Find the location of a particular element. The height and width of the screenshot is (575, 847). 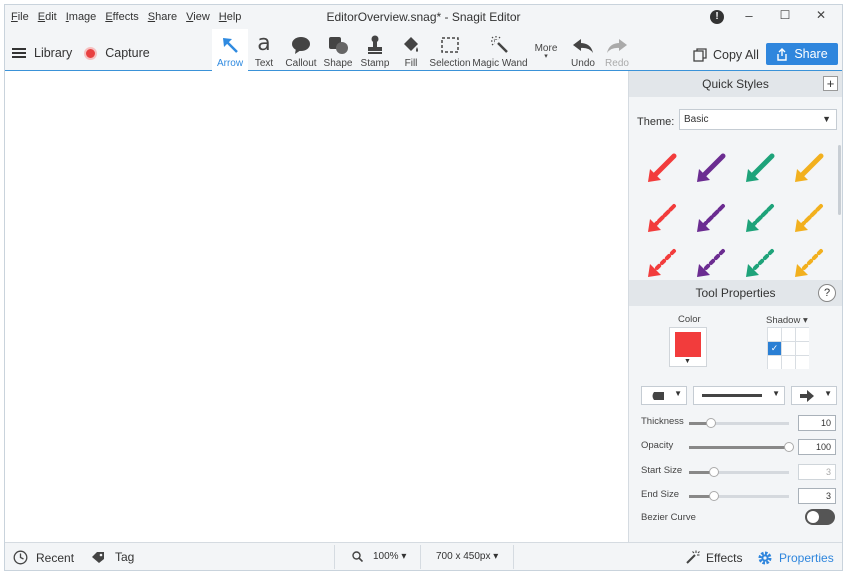

share-icon is located at coordinates (782, 54).